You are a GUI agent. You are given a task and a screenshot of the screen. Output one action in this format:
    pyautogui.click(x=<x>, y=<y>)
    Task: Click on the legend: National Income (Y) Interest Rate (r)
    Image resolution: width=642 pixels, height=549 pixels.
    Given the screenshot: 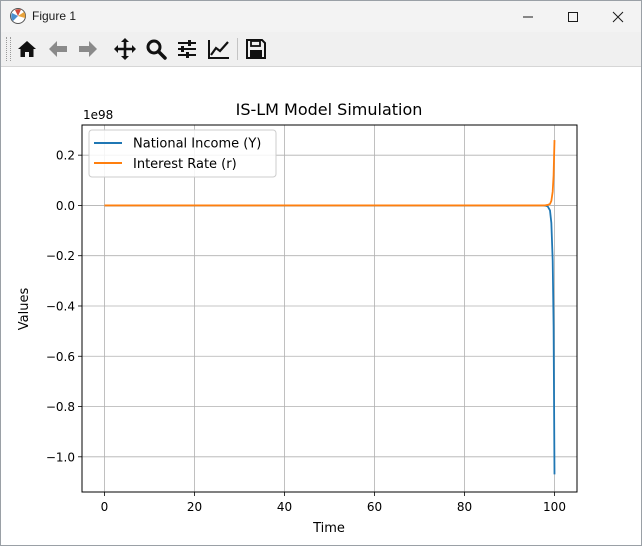 What is the action you would take?
    pyautogui.click(x=182, y=153)
    